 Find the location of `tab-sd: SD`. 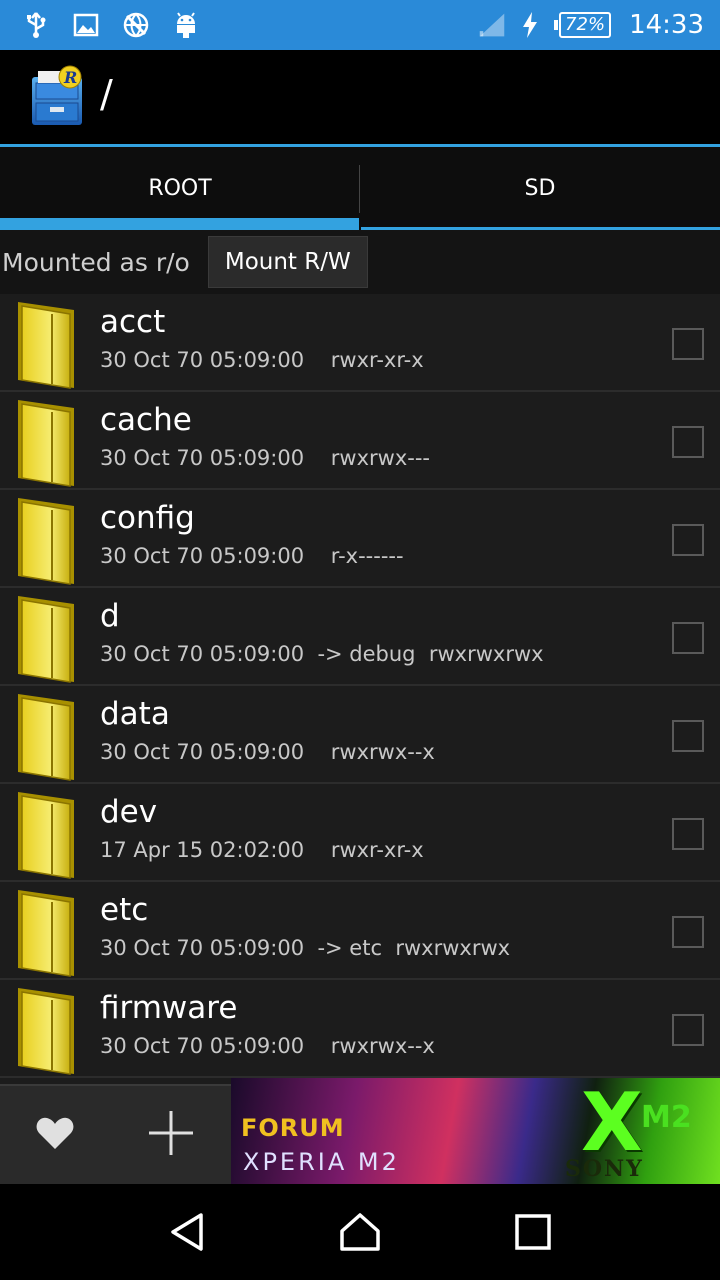

tab-sd: SD is located at coordinates (540, 188).